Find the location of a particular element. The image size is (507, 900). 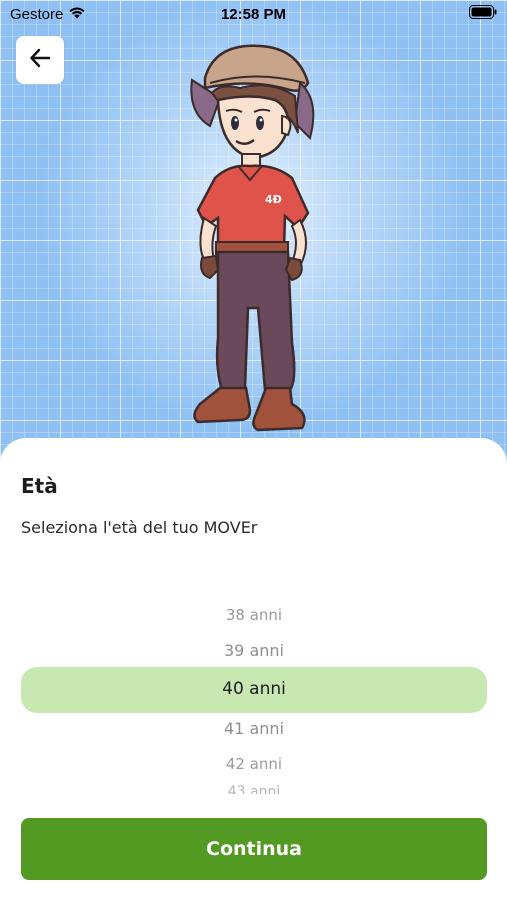

status-left: Gestore is located at coordinates (43, 14).